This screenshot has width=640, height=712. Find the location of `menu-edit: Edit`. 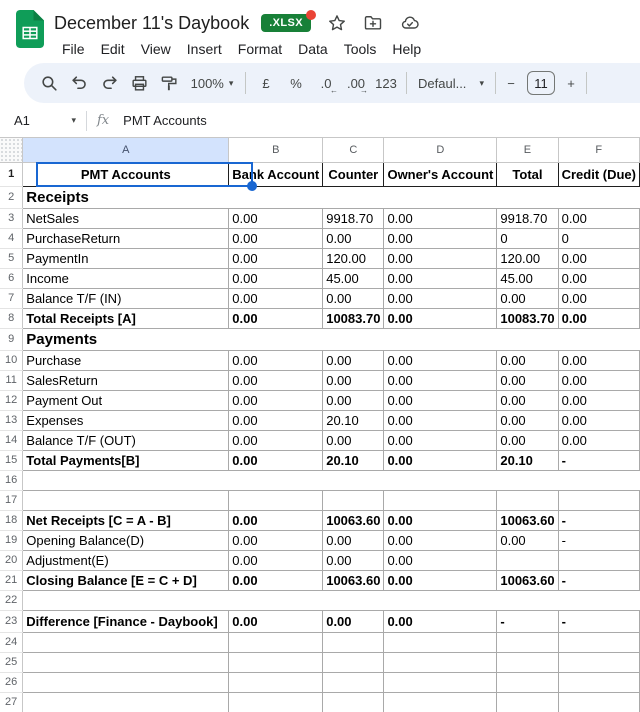

menu-edit: Edit is located at coordinates (113, 49).